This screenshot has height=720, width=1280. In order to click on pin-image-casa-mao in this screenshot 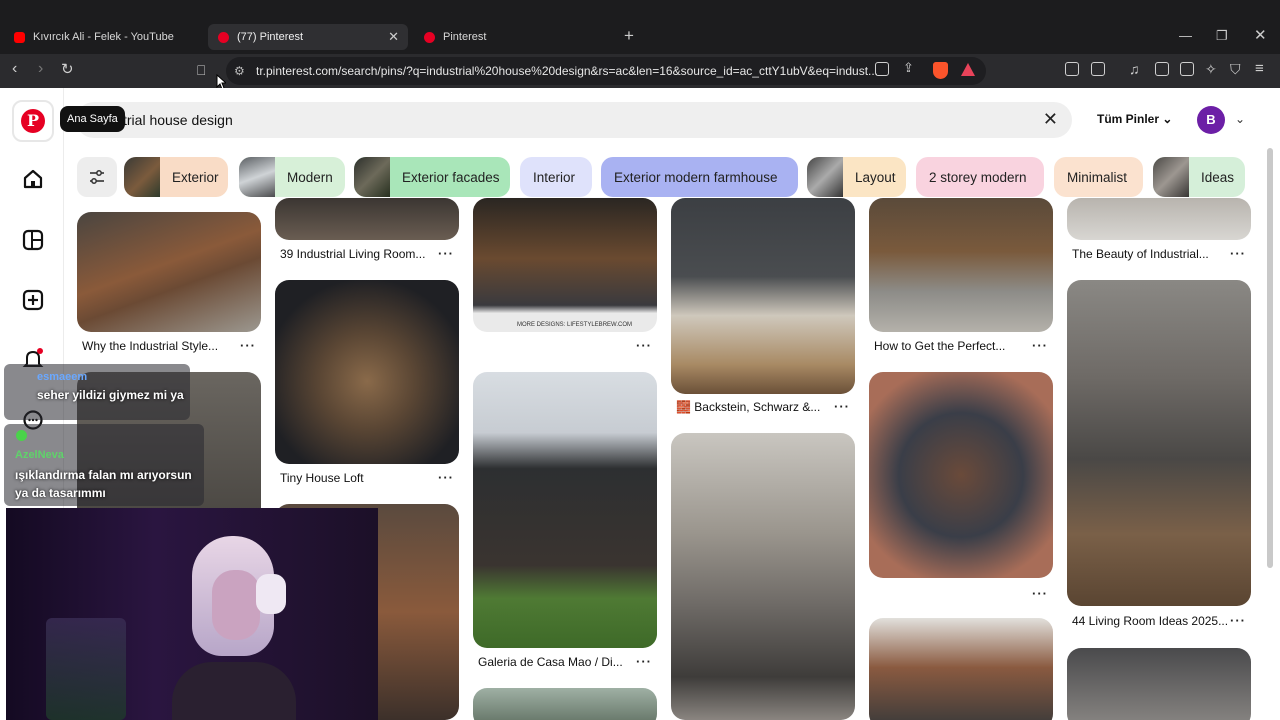, I will do `click(565, 510)`.